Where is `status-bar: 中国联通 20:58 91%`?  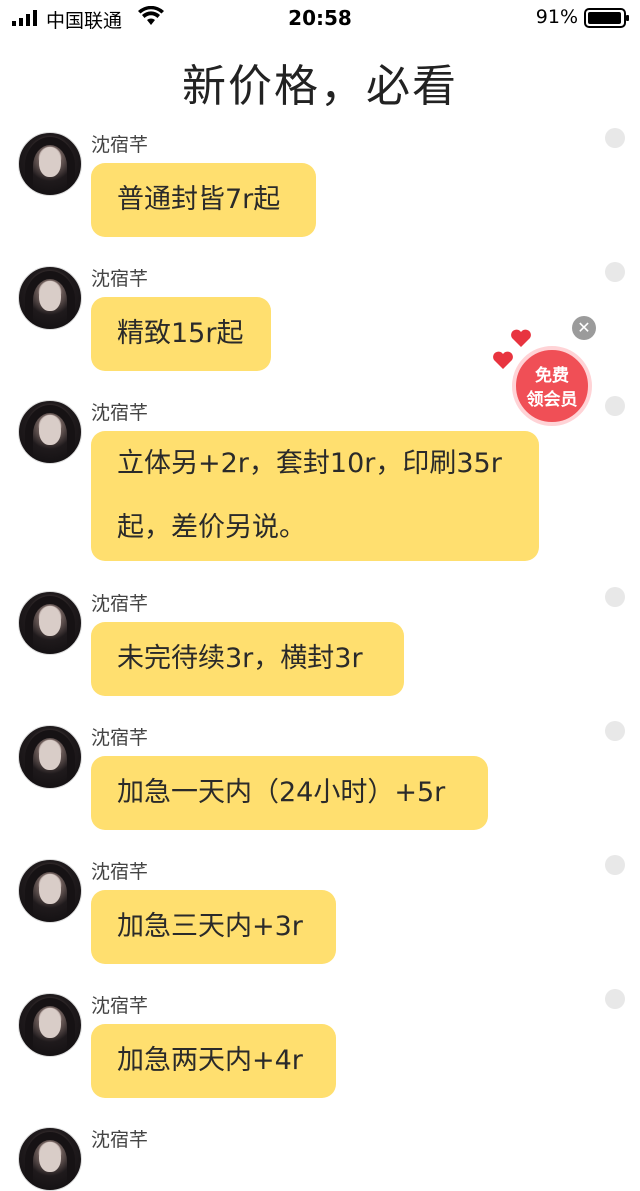 status-bar: 中国联通 20:58 91% is located at coordinates (320, 18).